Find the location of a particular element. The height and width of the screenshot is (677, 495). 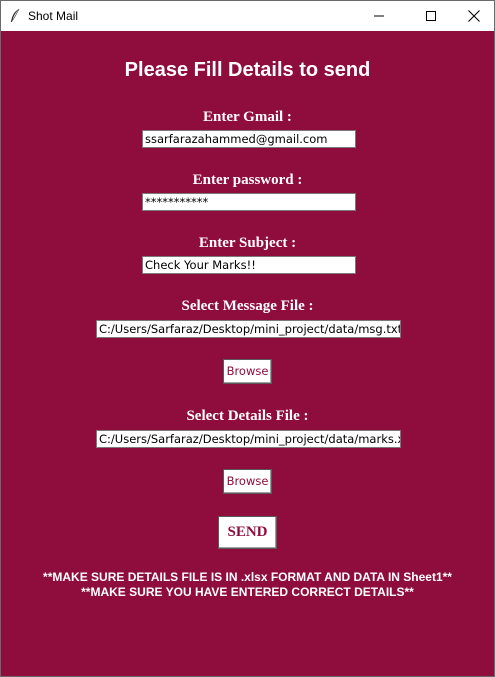

window-title: Shot Mail is located at coordinates (53, 16).